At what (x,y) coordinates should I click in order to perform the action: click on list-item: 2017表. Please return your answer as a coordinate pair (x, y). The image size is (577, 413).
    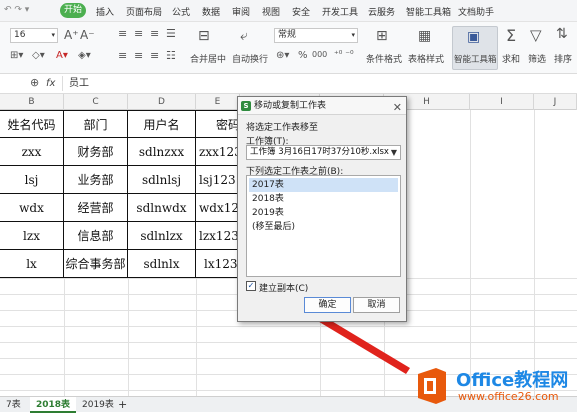
    Looking at the image, I should click on (323, 185).